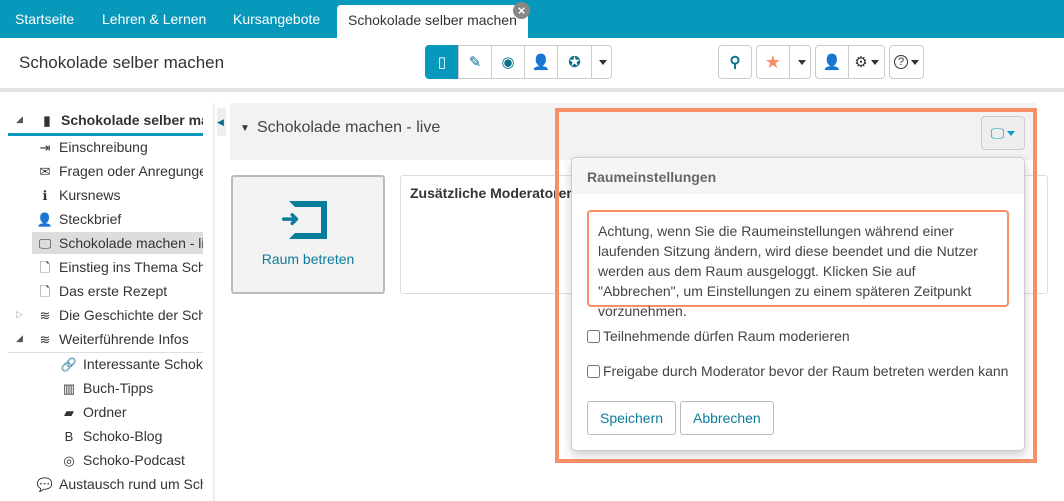  Describe the element at coordinates (276, 19) in the screenshot. I see `tab-kursangebote: Kursangebote` at that location.